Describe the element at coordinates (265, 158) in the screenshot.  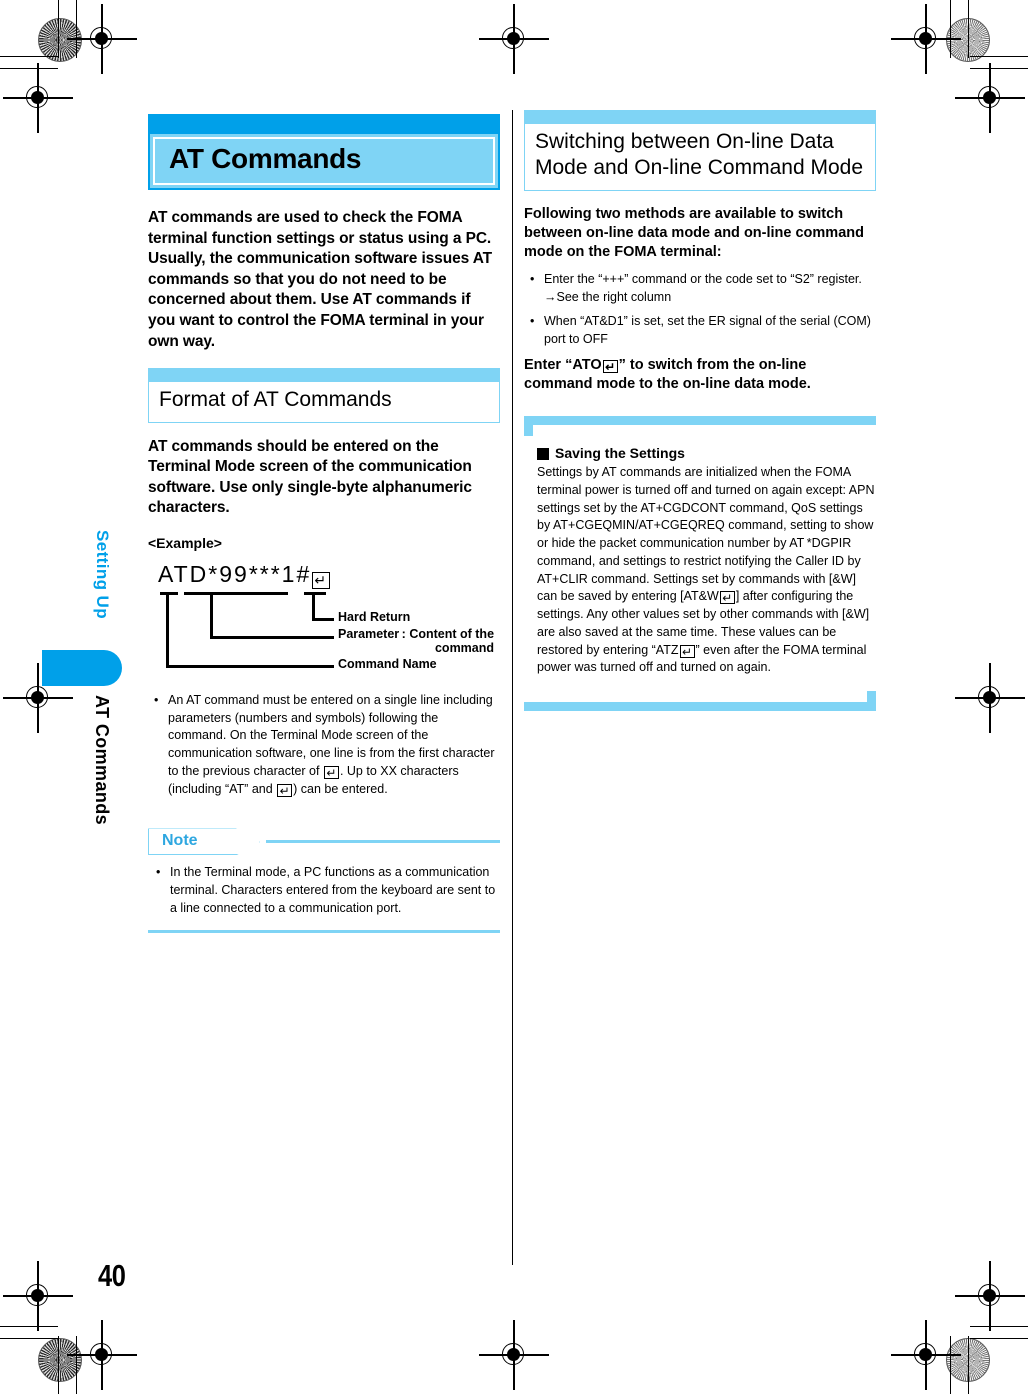
I see `page-title: AT Commands` at that location.